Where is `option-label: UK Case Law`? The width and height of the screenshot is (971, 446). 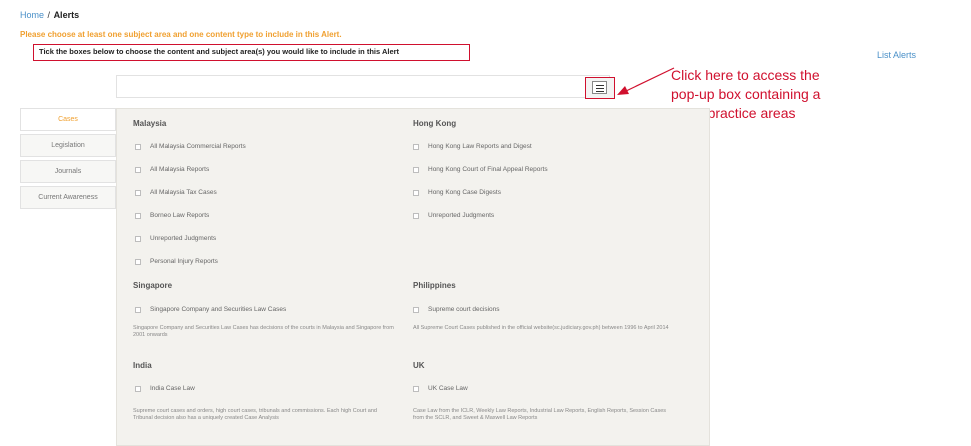
option-label: UK Case Law is located at coordinates (448, 388).